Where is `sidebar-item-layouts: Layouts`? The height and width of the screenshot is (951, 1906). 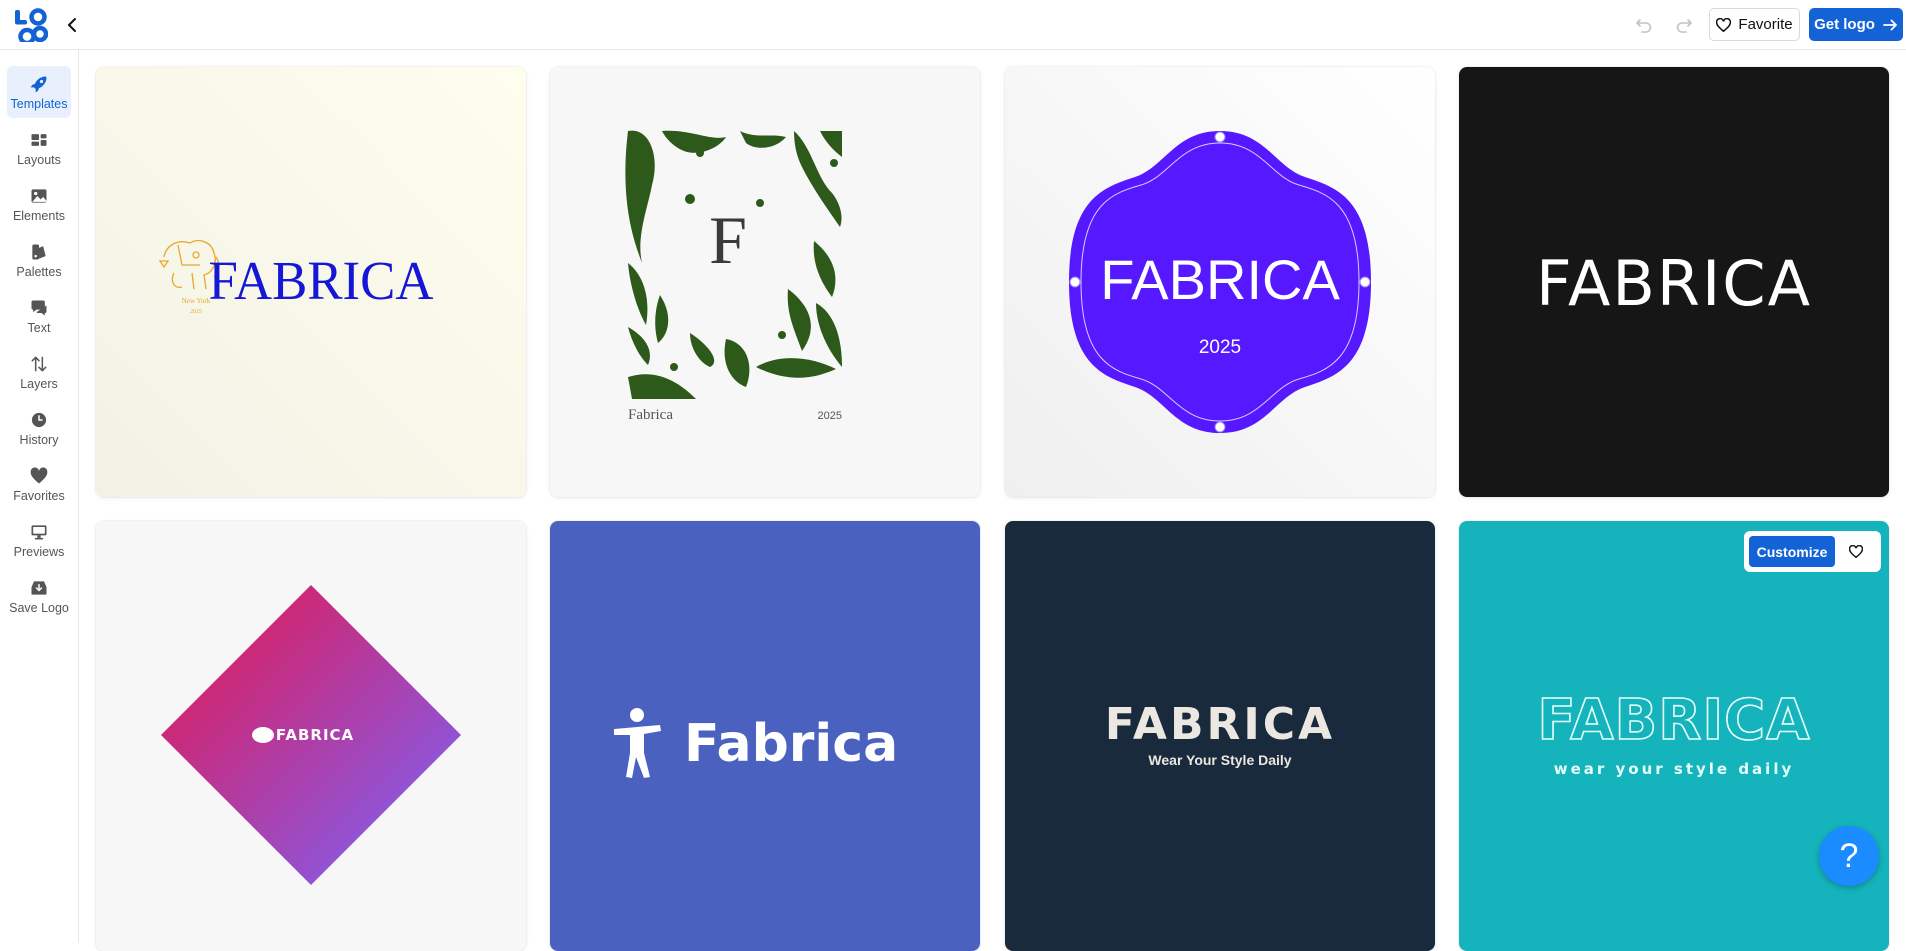 sidebar-item-layouts: Layouts is located at coordinates (39, 148).